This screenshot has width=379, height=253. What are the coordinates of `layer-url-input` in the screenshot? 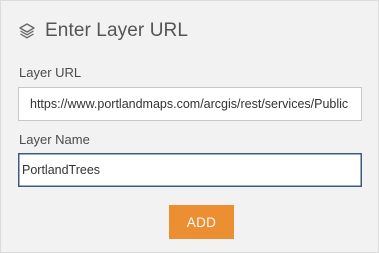 It's located at (190, 104).